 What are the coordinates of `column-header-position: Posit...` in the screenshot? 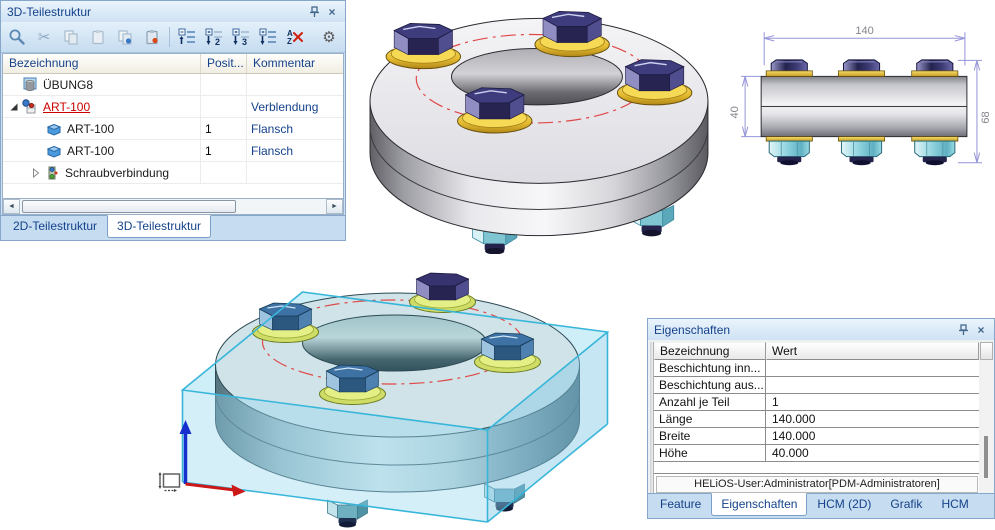 It's located at (224, 63).